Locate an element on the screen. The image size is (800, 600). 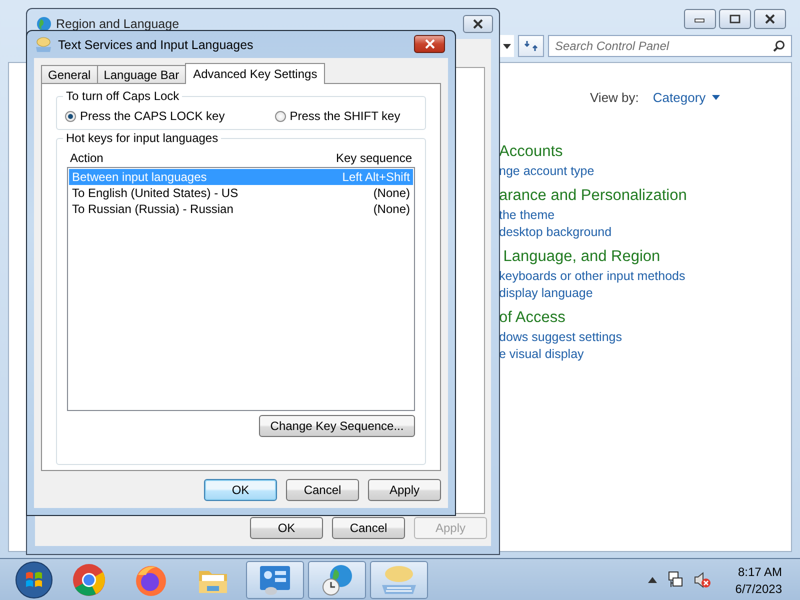
control-panel-icon is located at coordinates (275, 580).